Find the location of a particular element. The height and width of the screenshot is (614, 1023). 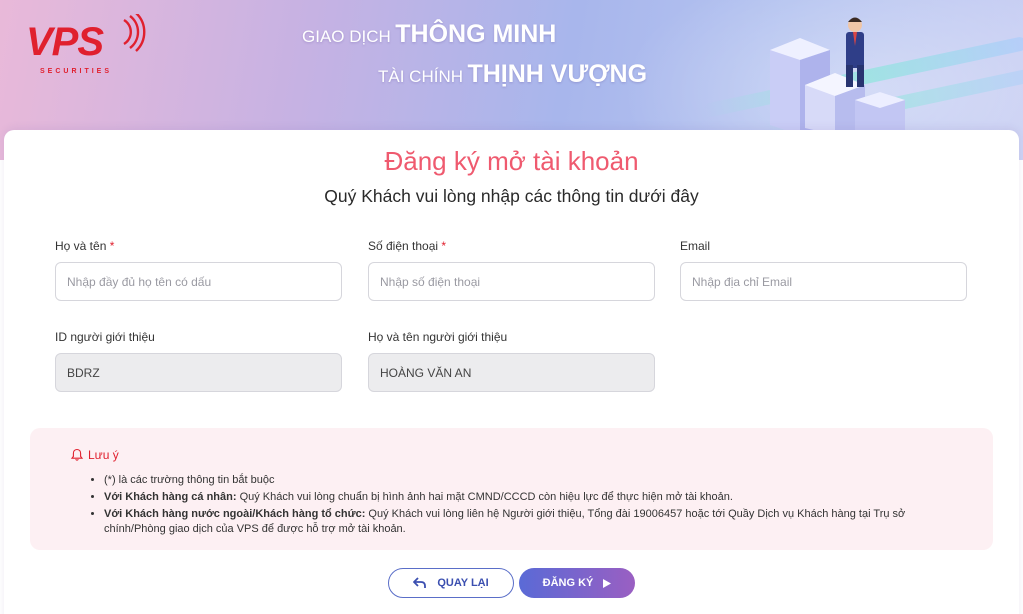

referrer-name-field: Họ và tên người giới thiệu is located at coordinates (511, 361).